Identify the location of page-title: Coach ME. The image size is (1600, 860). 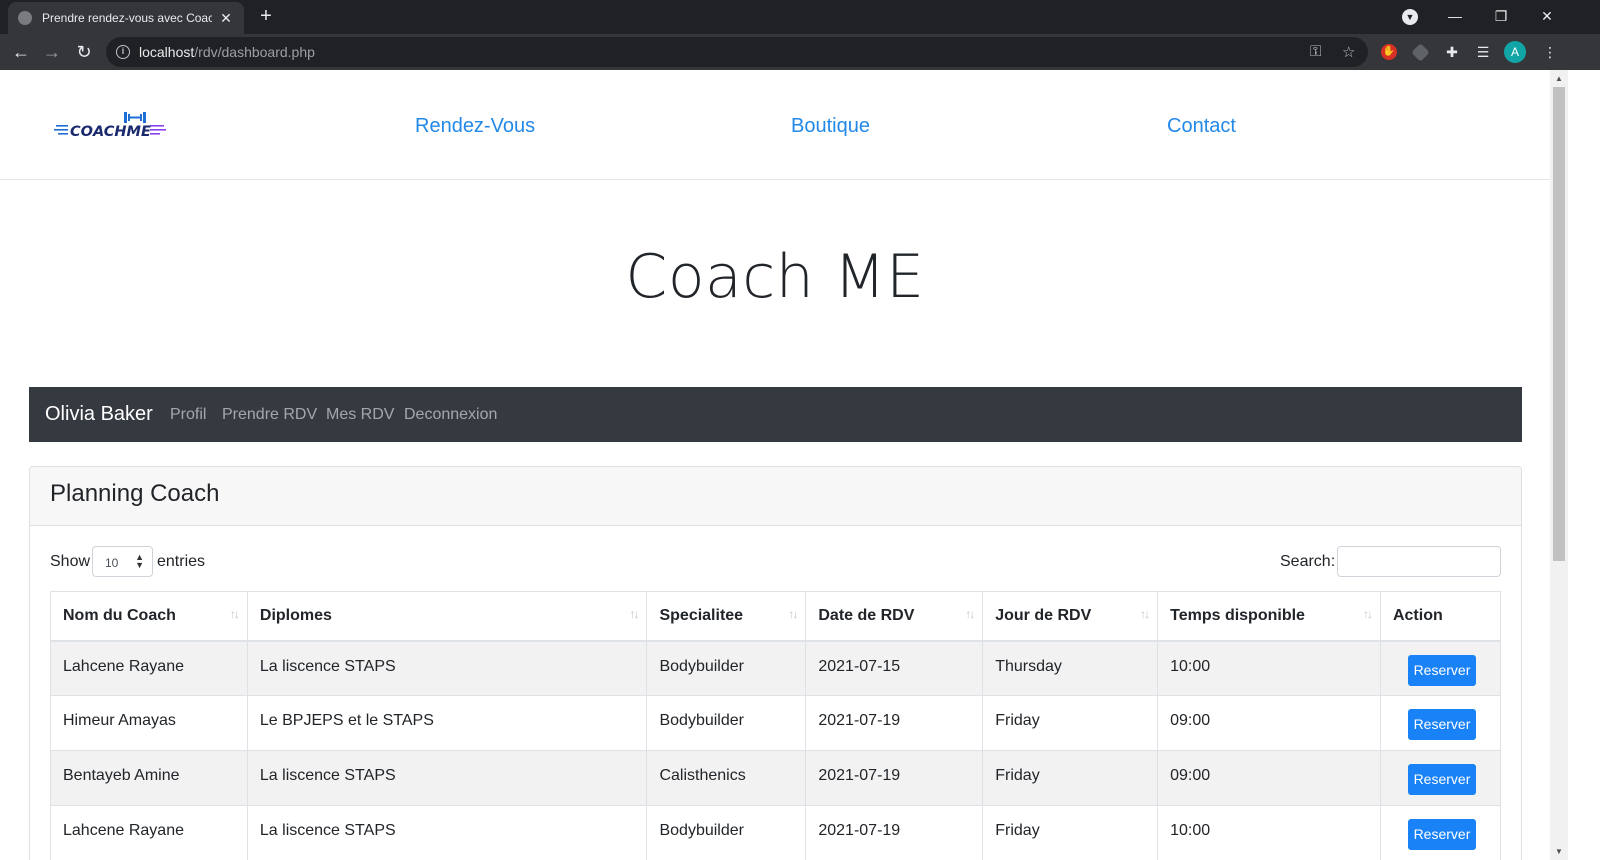
(775, 277).